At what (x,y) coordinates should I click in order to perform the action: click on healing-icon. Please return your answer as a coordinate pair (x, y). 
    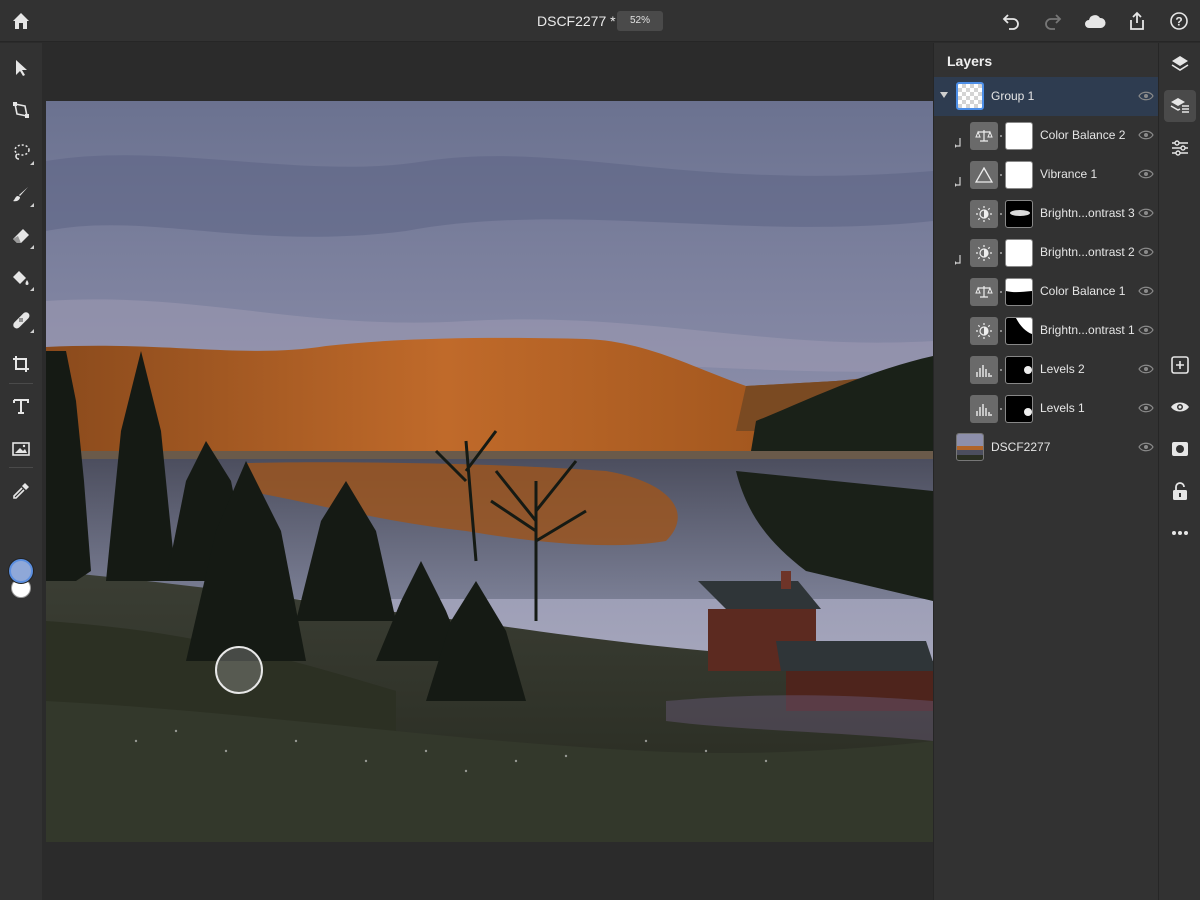
    Looking at the image, I should click on (21, 320).